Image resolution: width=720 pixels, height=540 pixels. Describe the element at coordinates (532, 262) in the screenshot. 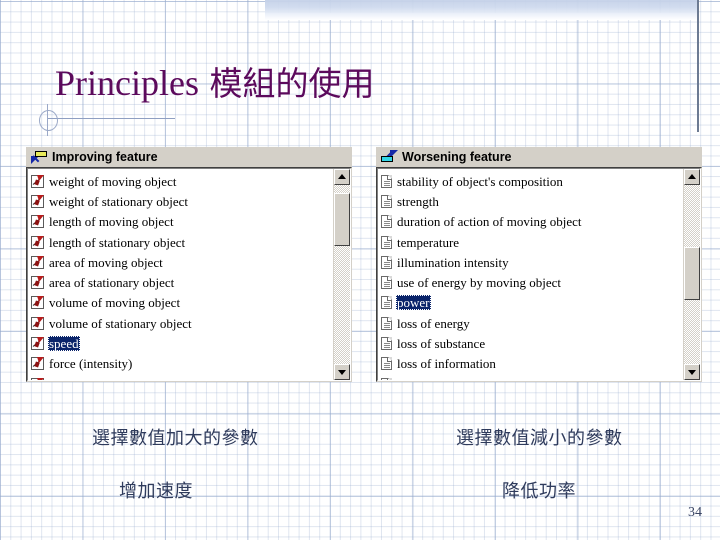

I see `list-item: illumination intensity` at that location.